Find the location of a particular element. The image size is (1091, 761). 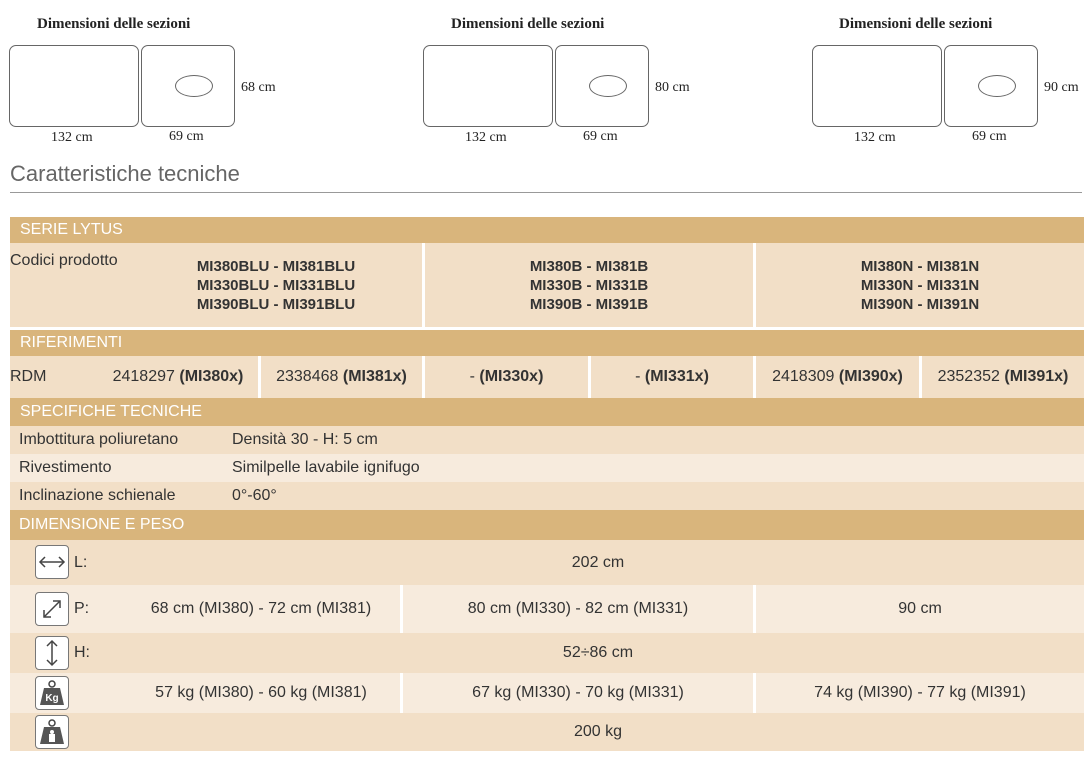

spec-label: Rivestimento is located at coordinates (65, 467).